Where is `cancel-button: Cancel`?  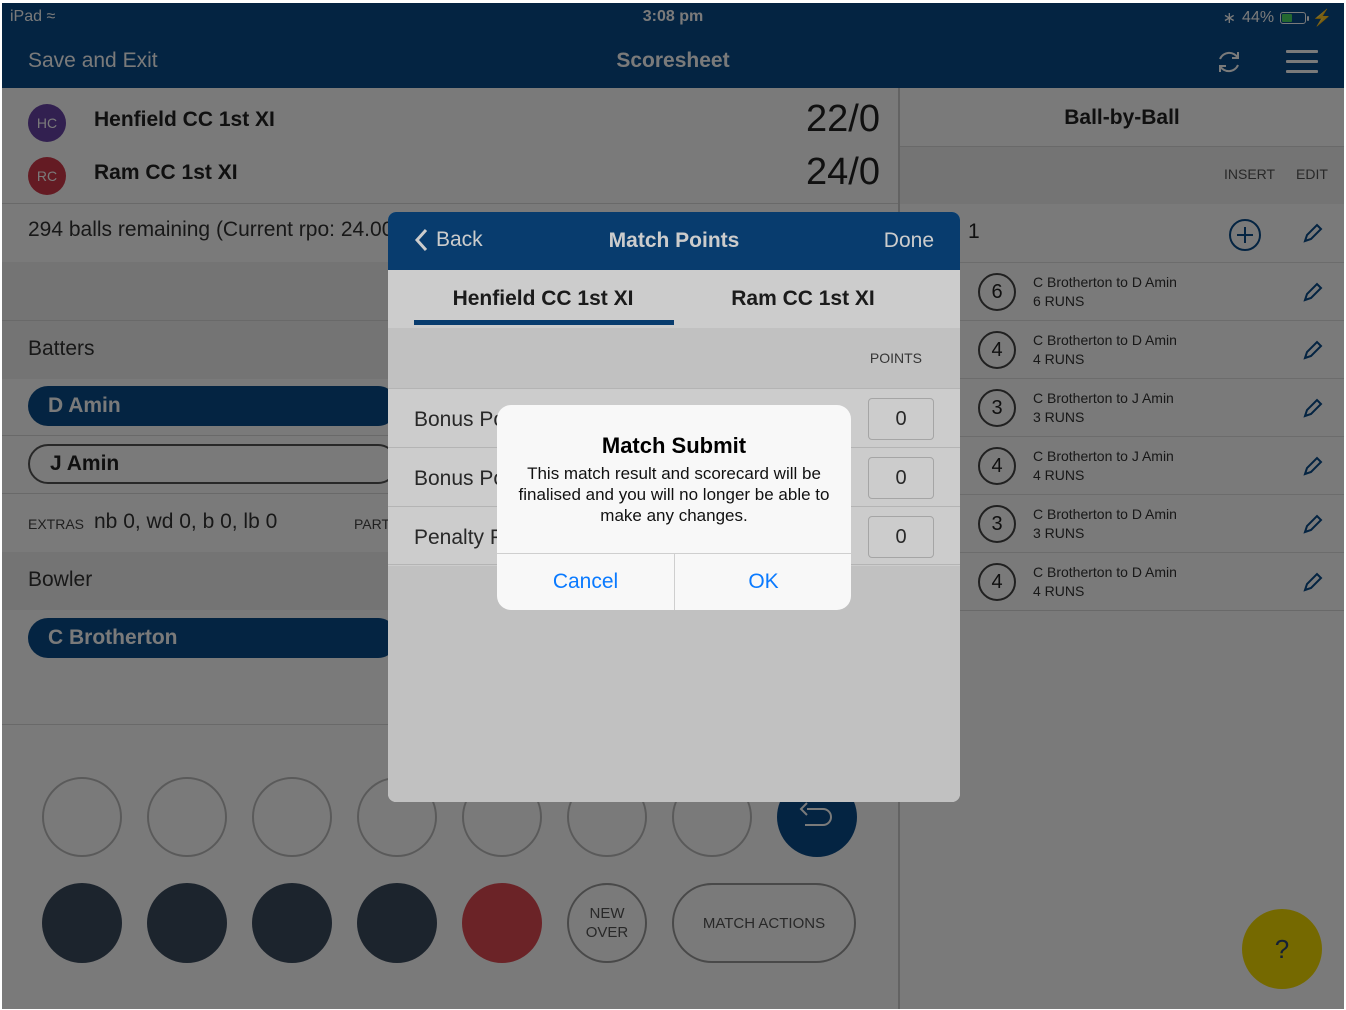
cancel-button: Cancel is located at coordinates (585, 582).